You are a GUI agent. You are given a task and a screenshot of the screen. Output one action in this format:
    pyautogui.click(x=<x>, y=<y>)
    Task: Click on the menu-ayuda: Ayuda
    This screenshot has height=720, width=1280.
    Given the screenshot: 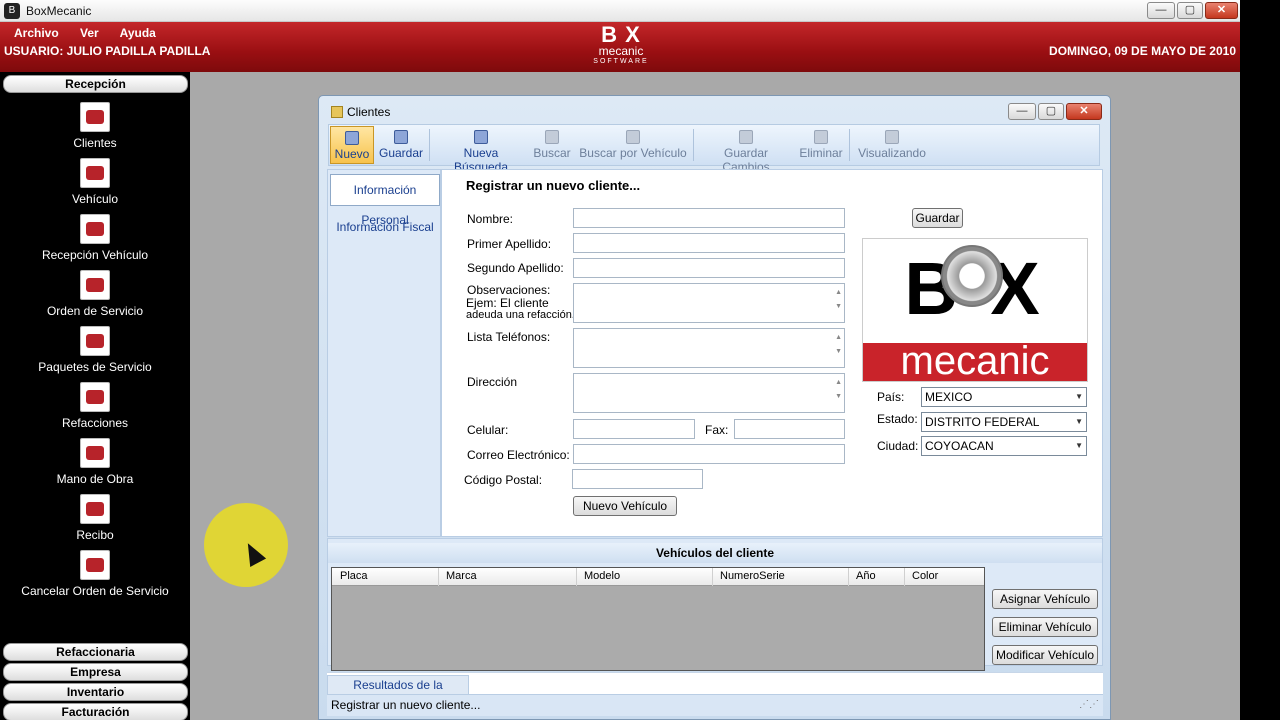 What is the action you would take?
    pyautogui.click(x=138, y=33)
    